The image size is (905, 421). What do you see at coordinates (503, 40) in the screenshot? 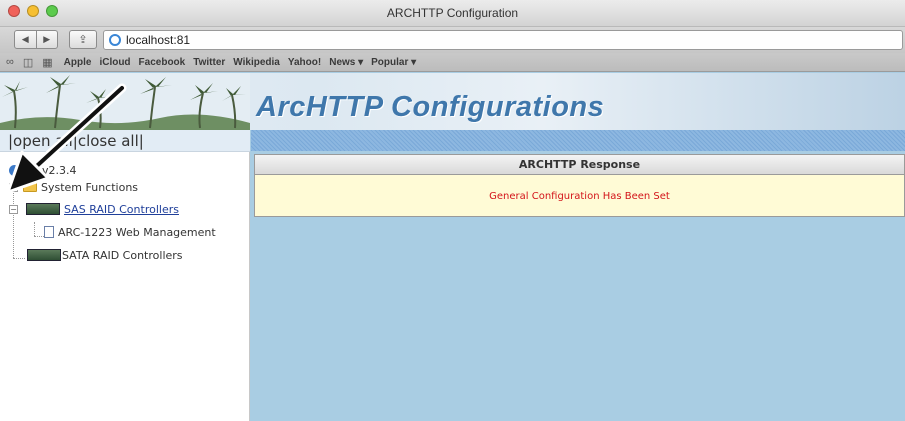
I see `address-bar: localhost:81` at bounding box center [503, 40].